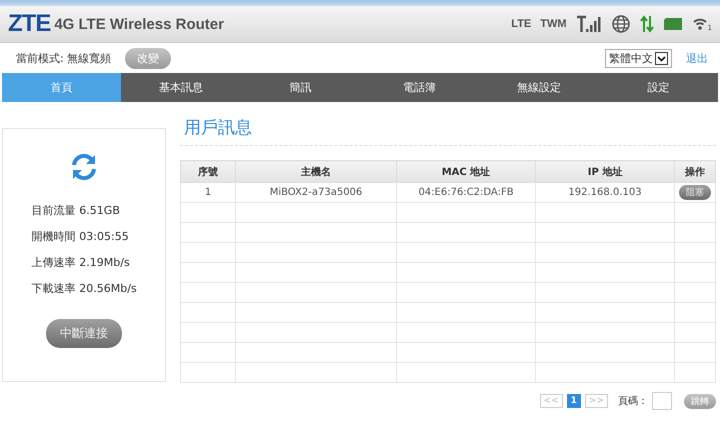 The image size is (720, 424). Describe the element at coordinates (64, 58) in the screenshot. I see `current-mode-text: 當前模式: 無線寬頻` at that location.